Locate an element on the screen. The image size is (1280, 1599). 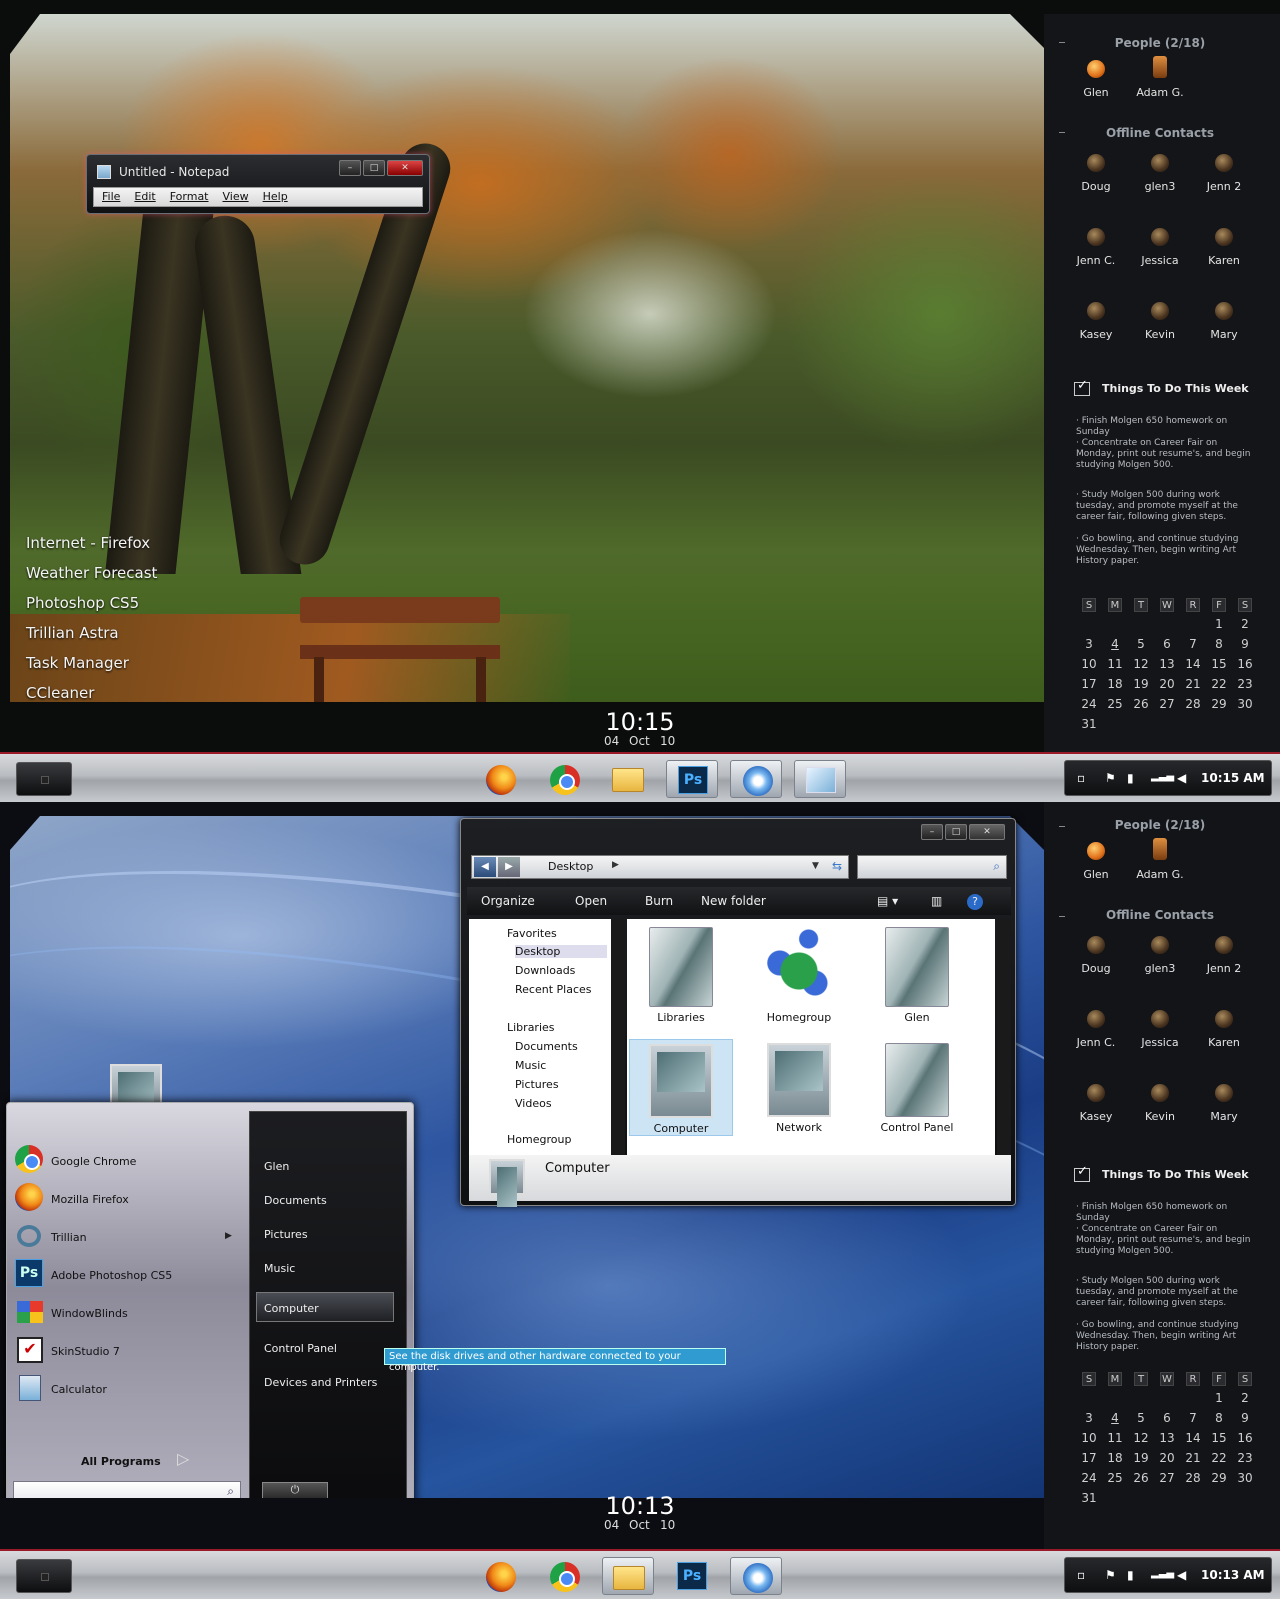
calendar-day: 23 is located at coordinates (1245, 1458).